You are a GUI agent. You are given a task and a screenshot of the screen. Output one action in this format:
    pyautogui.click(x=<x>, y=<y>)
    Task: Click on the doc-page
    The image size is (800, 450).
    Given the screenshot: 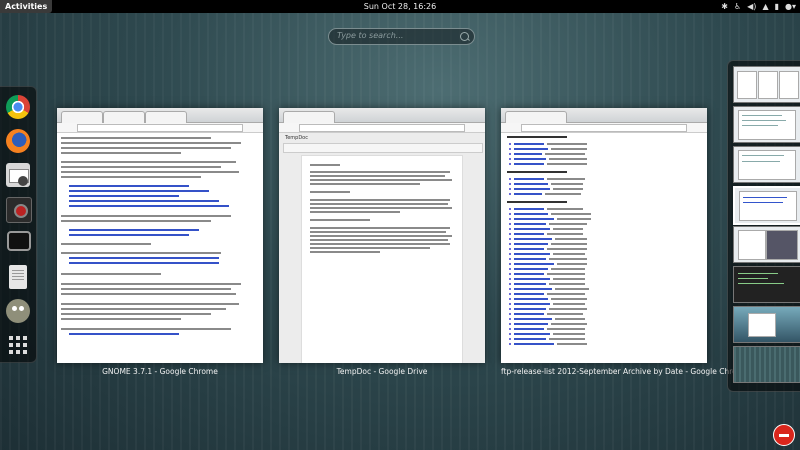 What is the action you would take?
    pyautogui.click(x=382, y=259)
    